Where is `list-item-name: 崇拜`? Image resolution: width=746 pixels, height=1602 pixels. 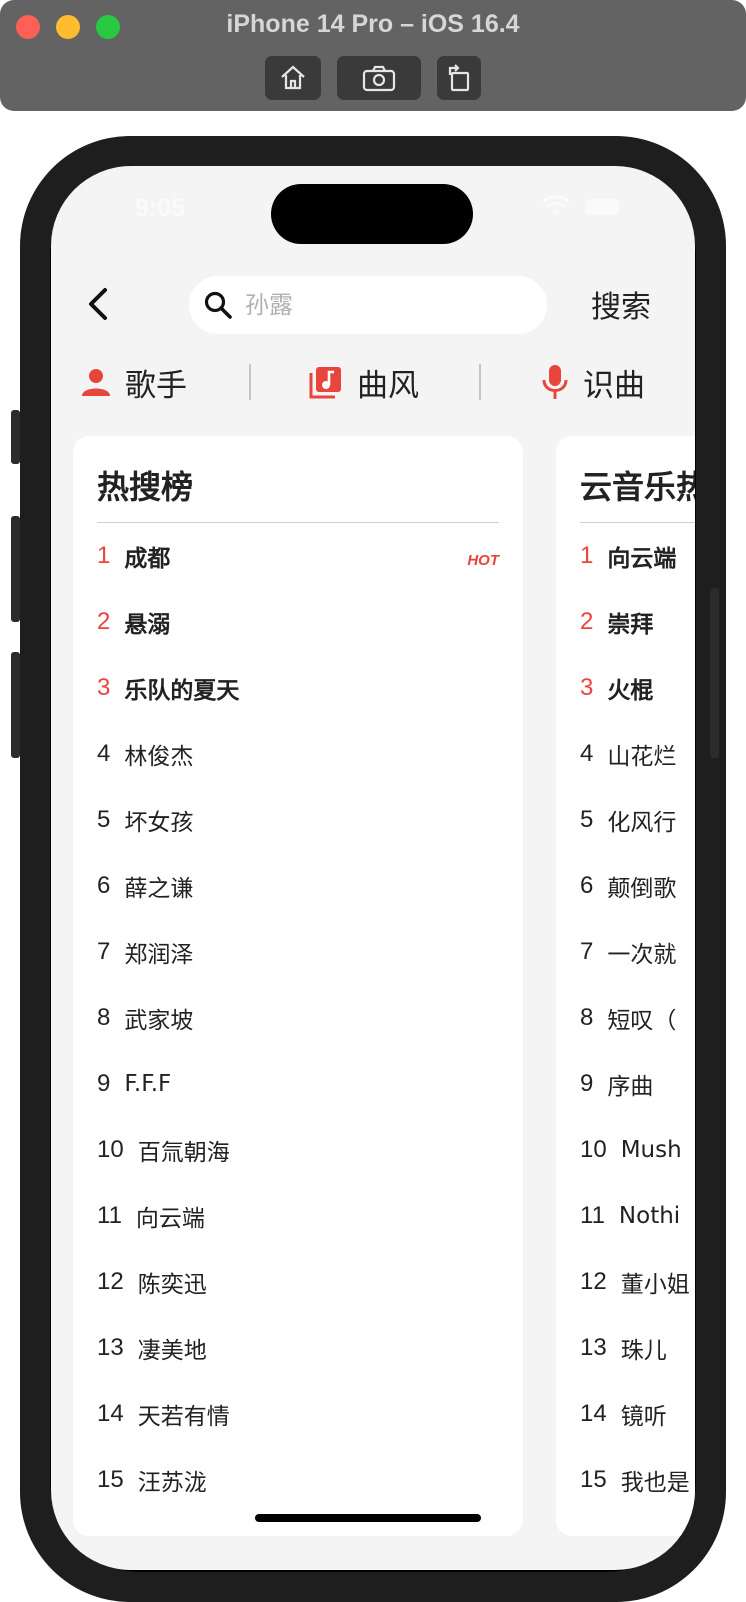 list-item-name: 崇拜 is located at coordinates (630, 625).